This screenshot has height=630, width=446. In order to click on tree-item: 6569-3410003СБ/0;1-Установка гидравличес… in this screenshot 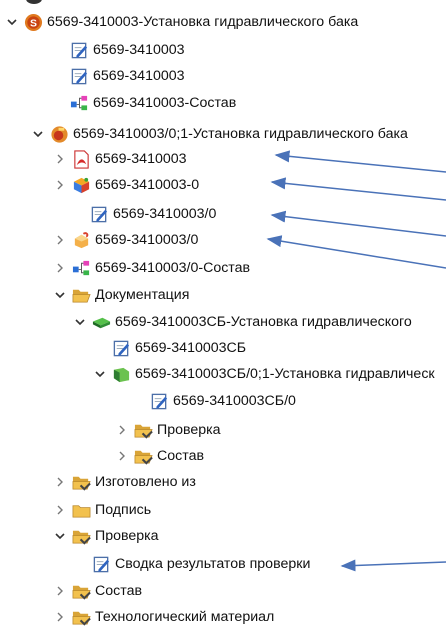, I will do `click(263, 374)`.